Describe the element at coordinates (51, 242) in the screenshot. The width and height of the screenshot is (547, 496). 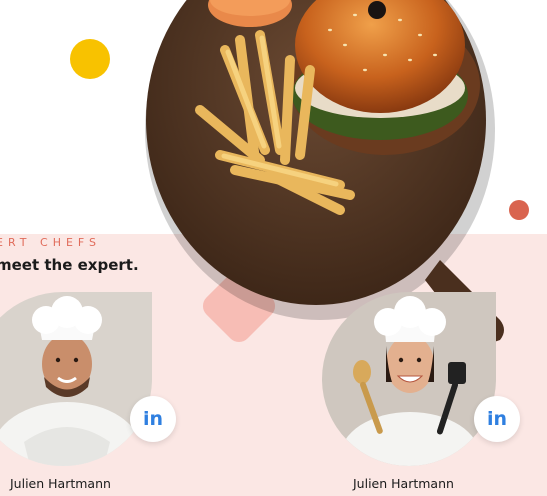
I see `section-eyebrow: ERT CHEFS` at that location.